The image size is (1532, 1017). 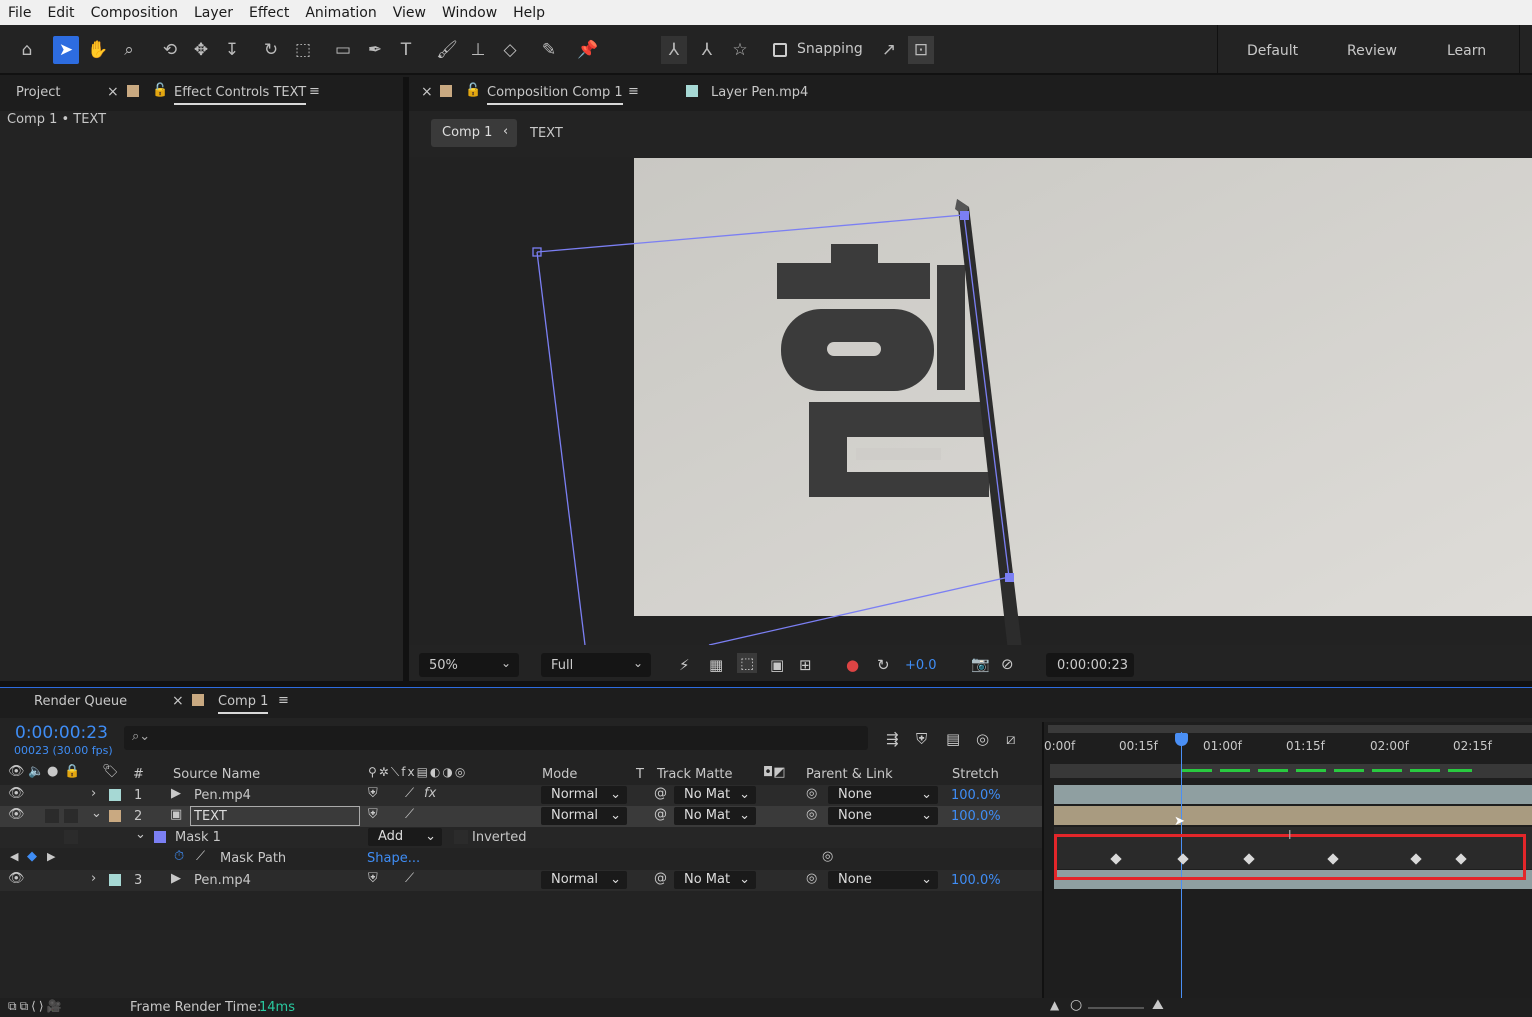 I want to click on track-matte-dropdown: No Mat ⌄, so click(x=715, y=880).